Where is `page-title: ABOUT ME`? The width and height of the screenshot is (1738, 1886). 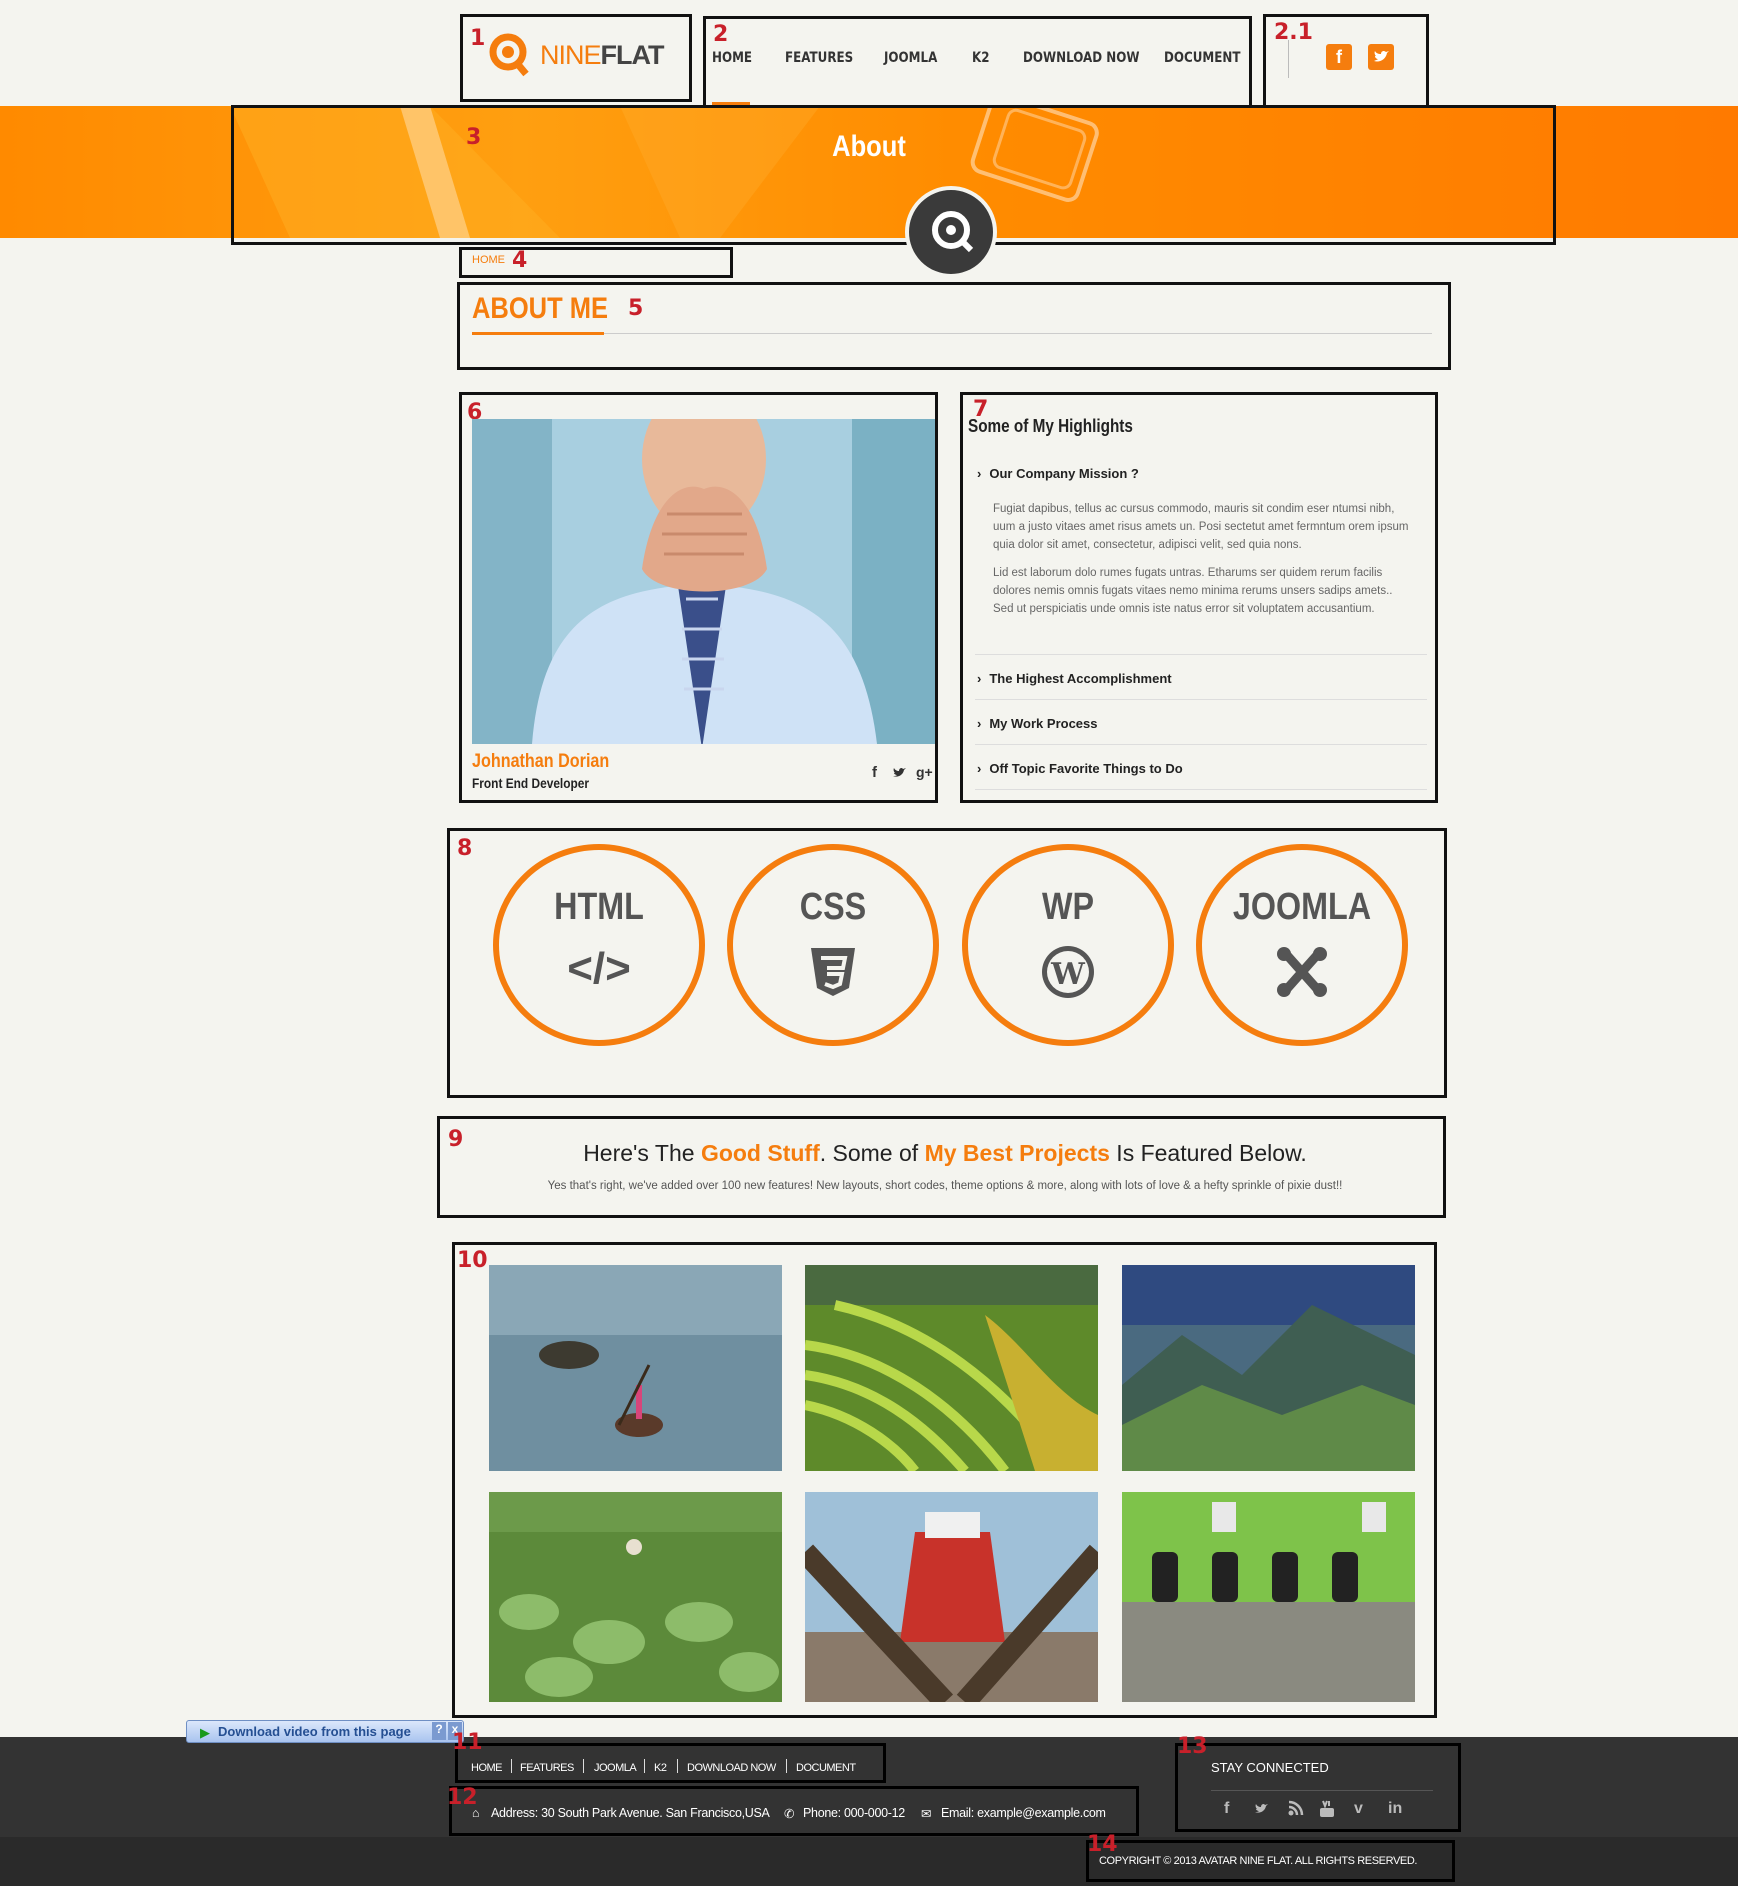 page-title: ABOUT ME is located at coordinates (540, 308).